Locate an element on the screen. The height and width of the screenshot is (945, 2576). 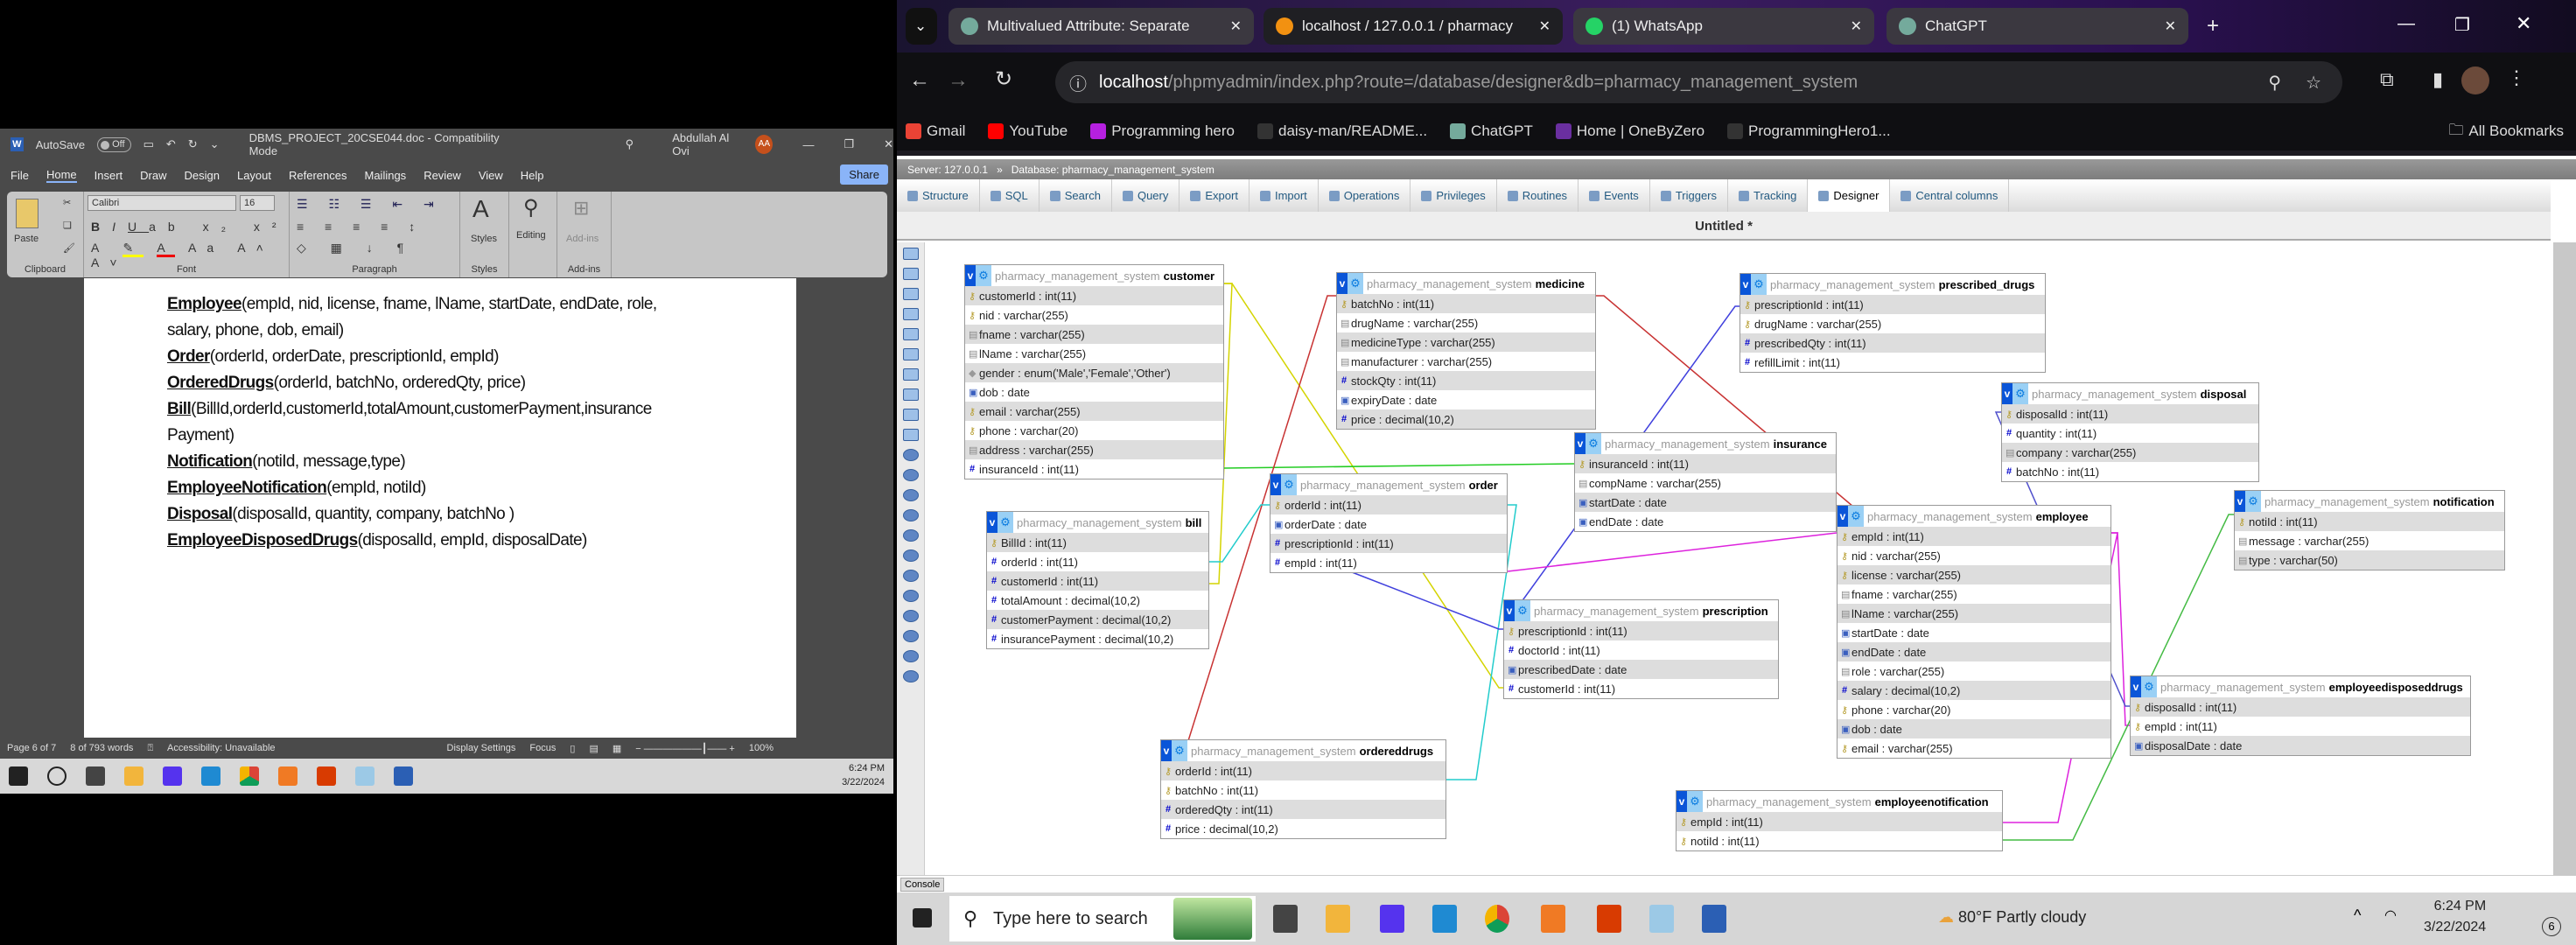
table-field: ▤ drugName : varchar(255) is located at coordinates (1466, 322).